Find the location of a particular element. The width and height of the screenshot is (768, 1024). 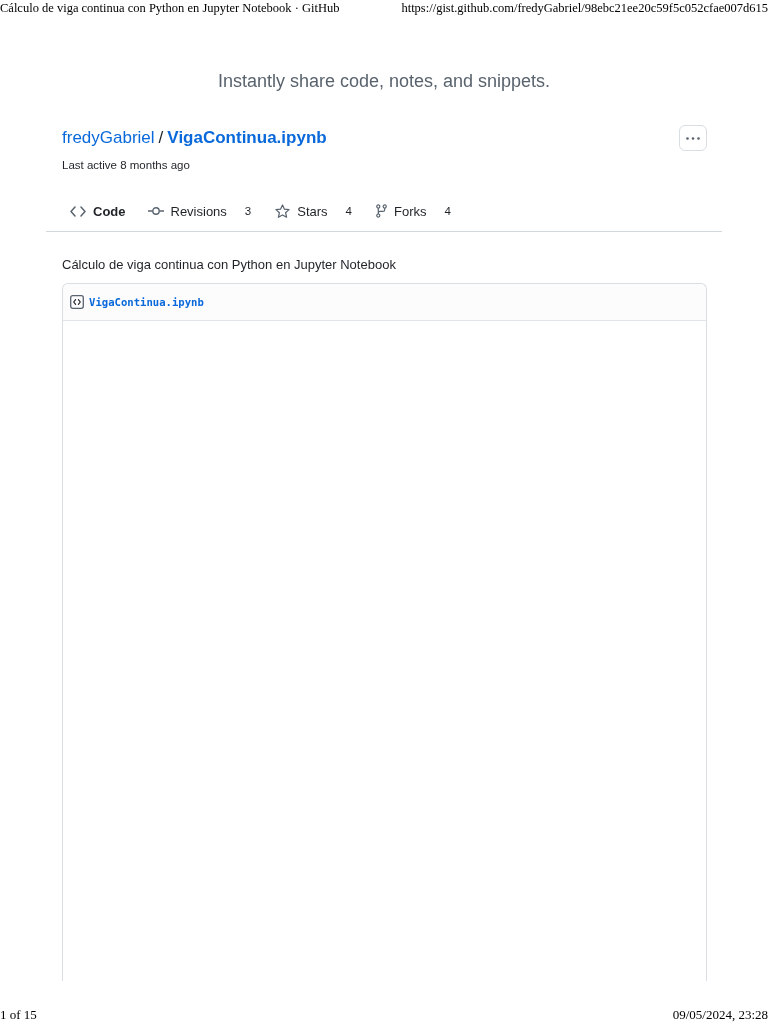

more-options-button is located at coordinates (693, 138).